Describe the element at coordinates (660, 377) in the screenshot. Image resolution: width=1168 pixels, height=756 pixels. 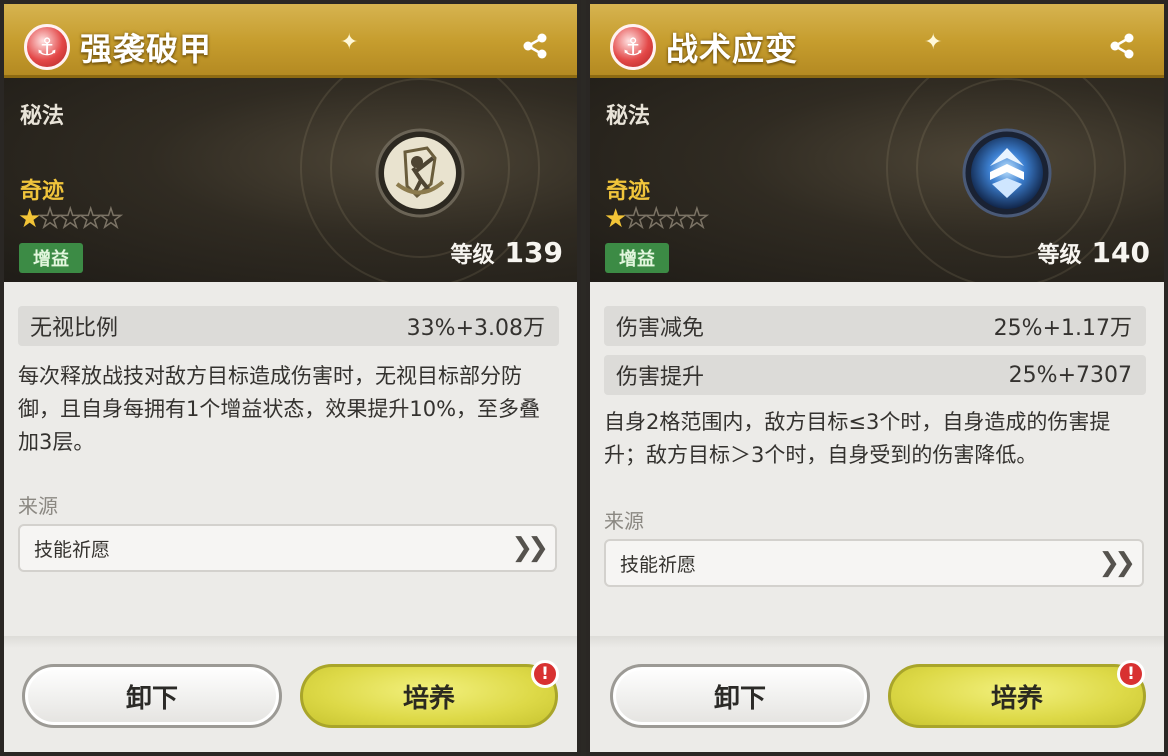
I see `stat-name: 伤害提升` at that location.